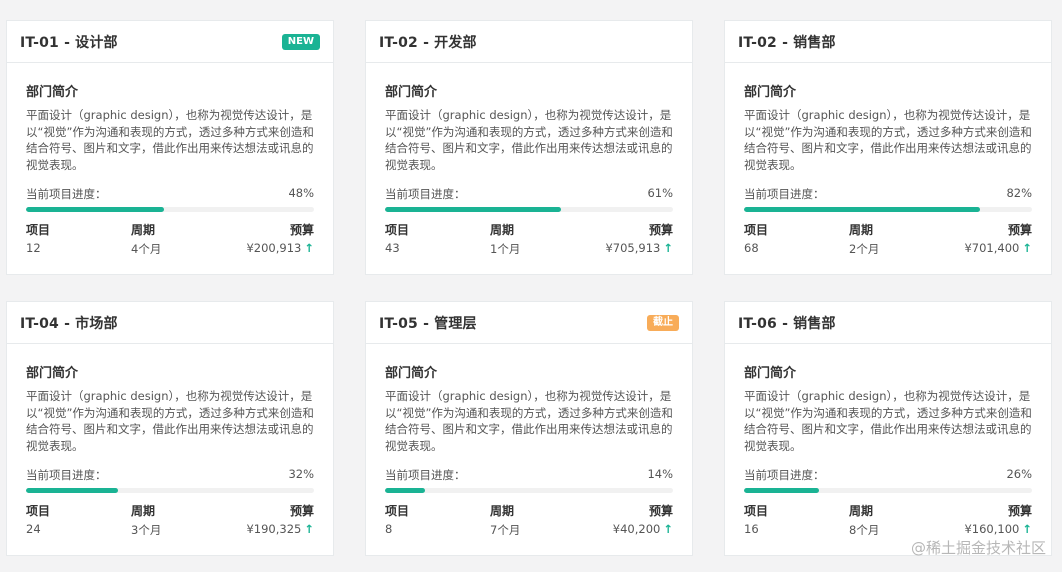  Describe the element at coordinates (978, 548) in the screenshot. I see `watermark: @稀土掘金技术社区` at that location.